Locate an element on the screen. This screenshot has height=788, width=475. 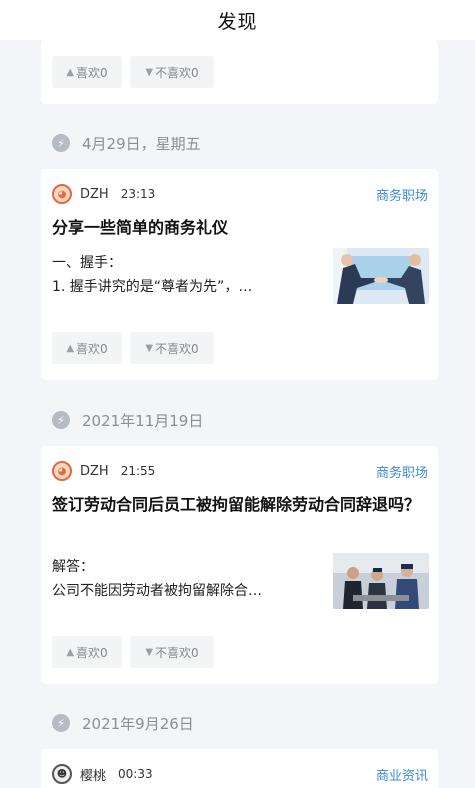
police-photo-icon is located at coordinates (381, 581).